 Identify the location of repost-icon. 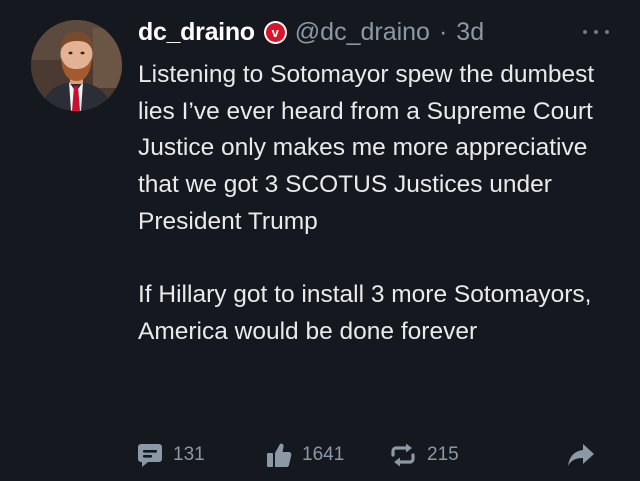
(403, 455).